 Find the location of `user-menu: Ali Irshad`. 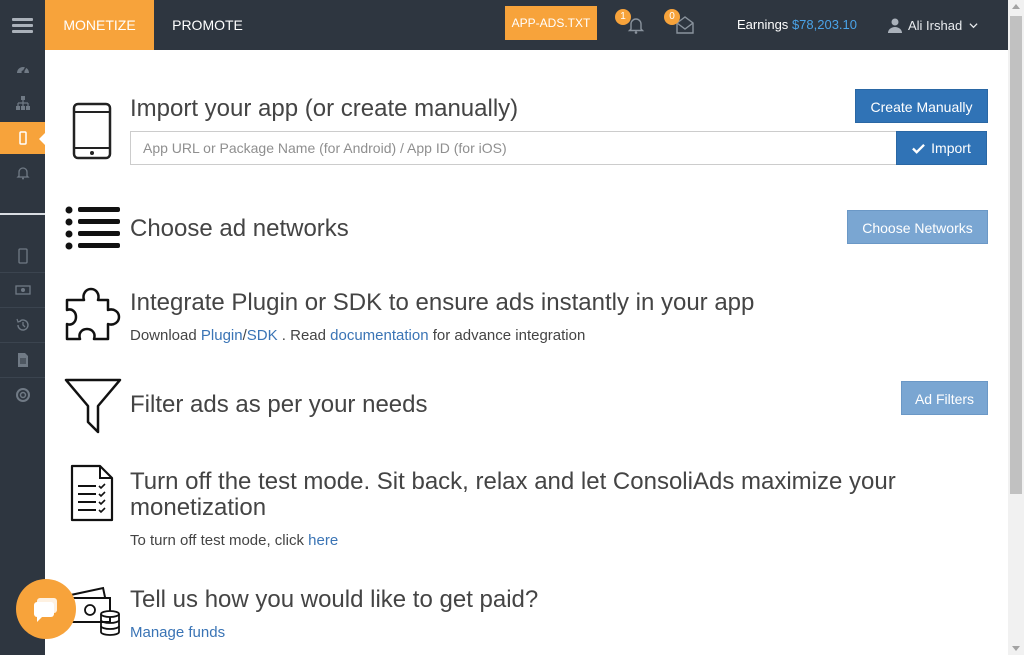

user-menu: Ali Irshad is located at coordinates (935, 25).